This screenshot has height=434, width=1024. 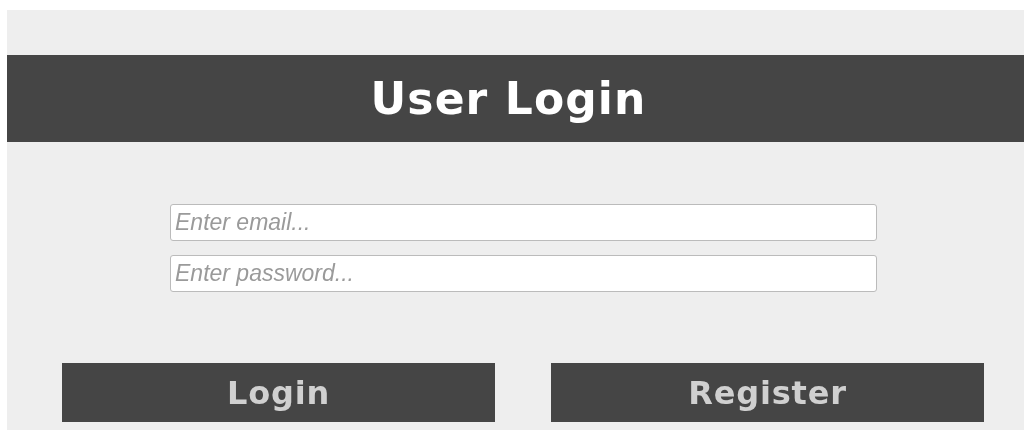 I want to click on action-button: Register, so click(x=767, y=392).